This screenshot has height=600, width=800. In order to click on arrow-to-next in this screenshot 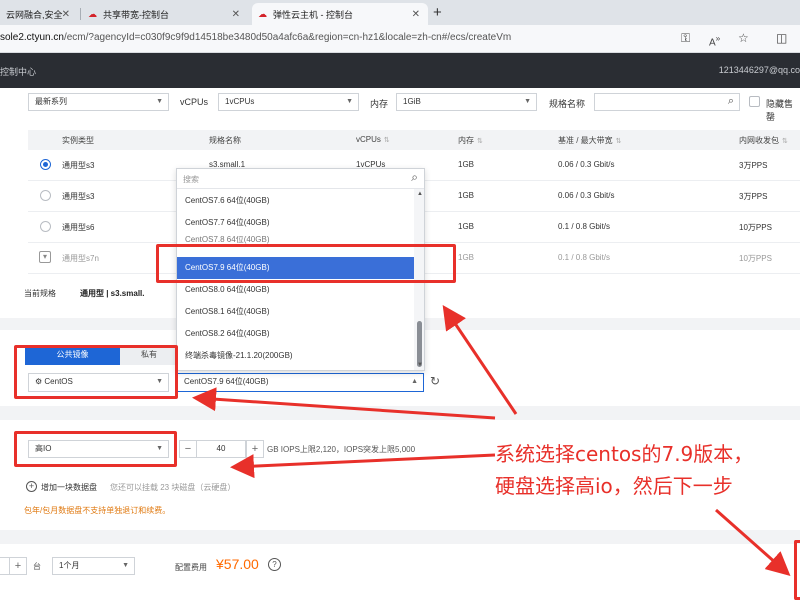, I will do `click(753, 542)`.